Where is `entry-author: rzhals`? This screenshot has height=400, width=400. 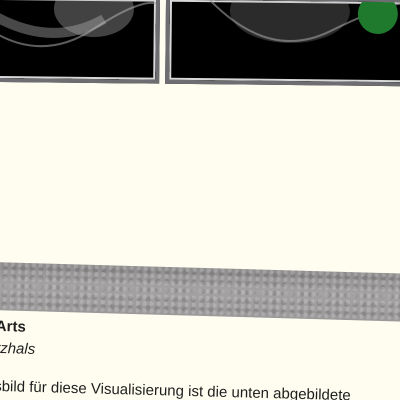 entry-author: rzhals is located at coordinates (18, 348).